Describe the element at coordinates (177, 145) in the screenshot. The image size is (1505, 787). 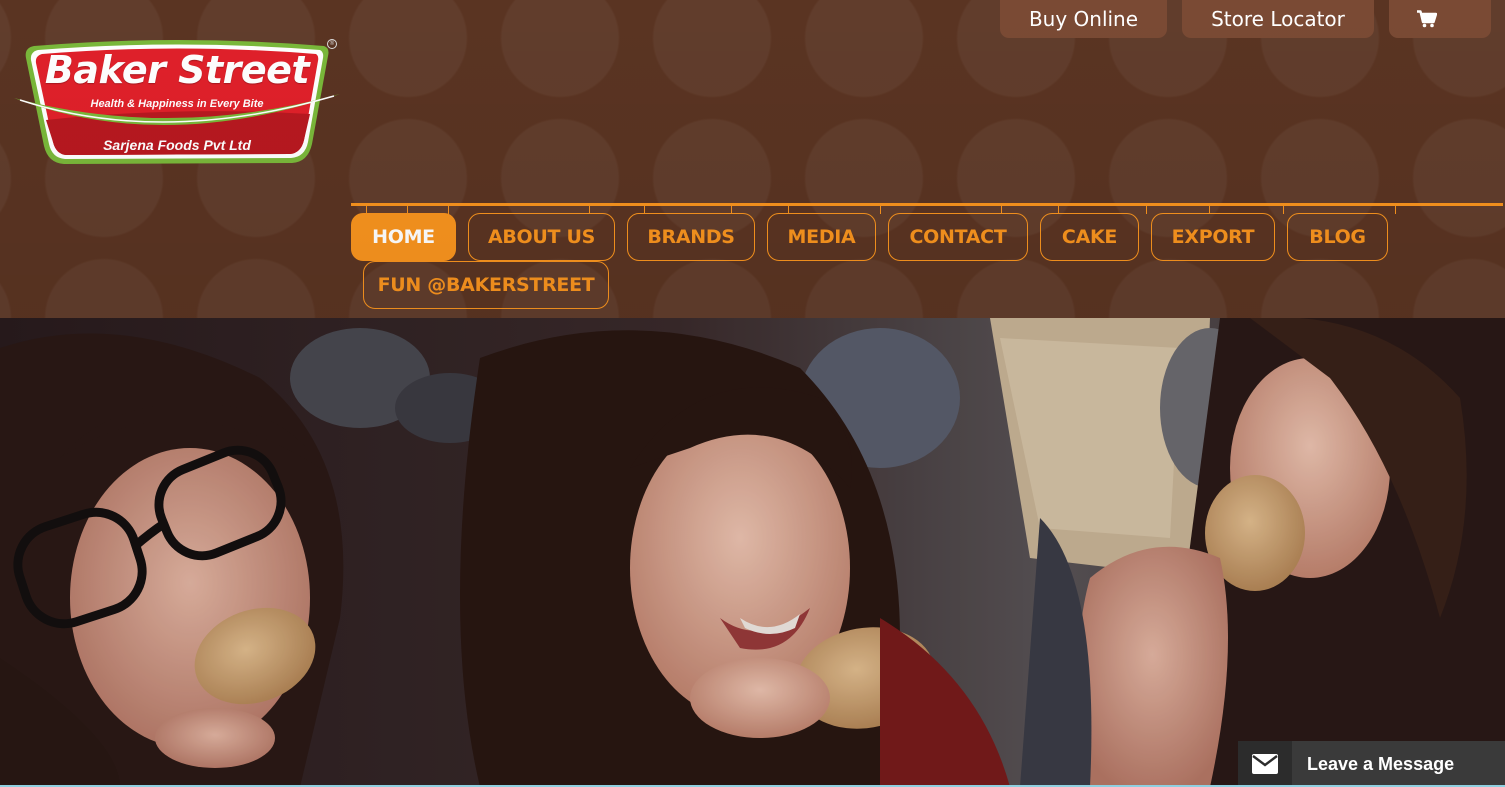
I see `logo-company-name: Sarjena Foods Pvt Ltd` at that location.